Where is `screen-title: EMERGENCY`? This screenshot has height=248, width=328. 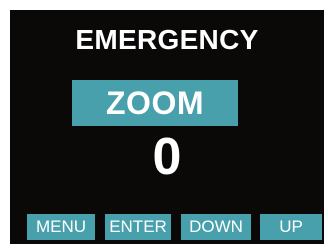
screen-title: EMERGENCY is located at coordinates (167, 39).